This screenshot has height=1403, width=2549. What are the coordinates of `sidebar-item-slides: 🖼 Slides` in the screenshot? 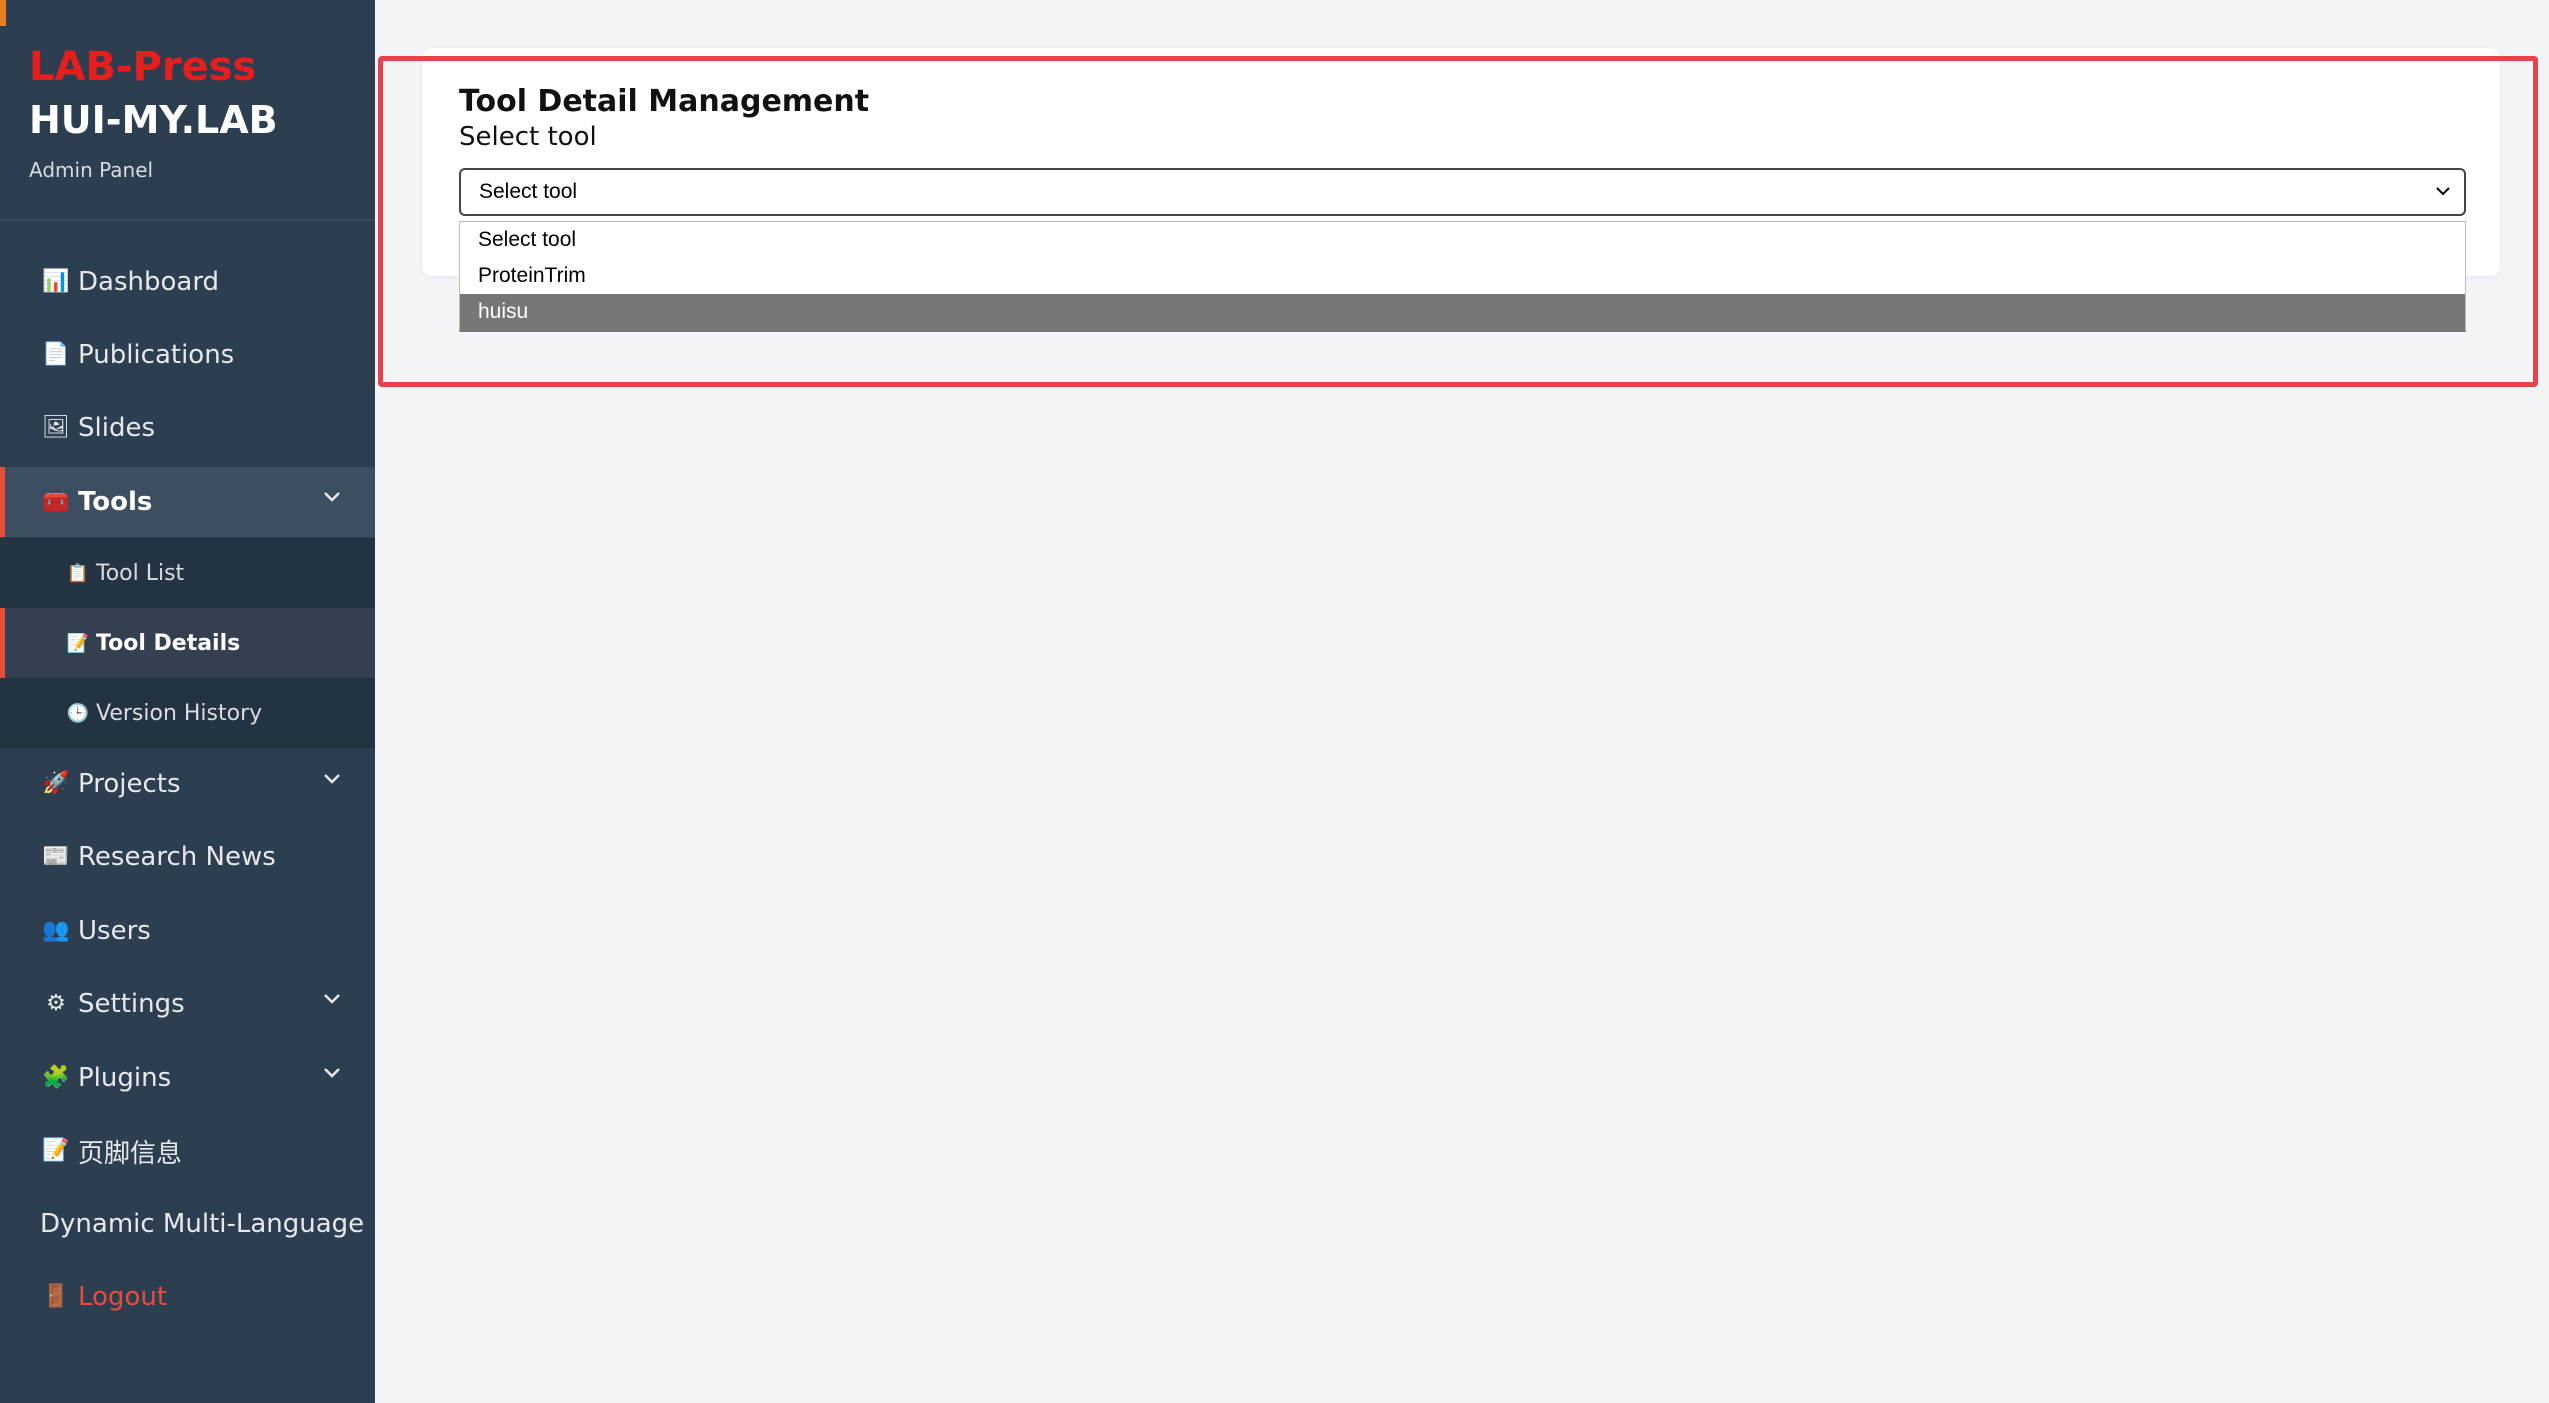 It's located at (187, 428).